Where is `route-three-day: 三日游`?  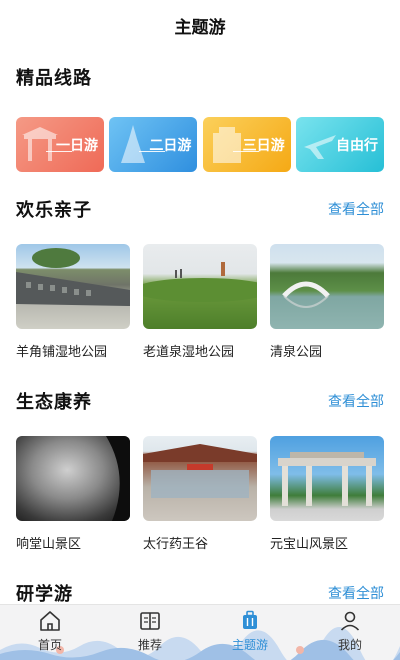
route-three-day: 三日游 is located at coordinates (246, 144).